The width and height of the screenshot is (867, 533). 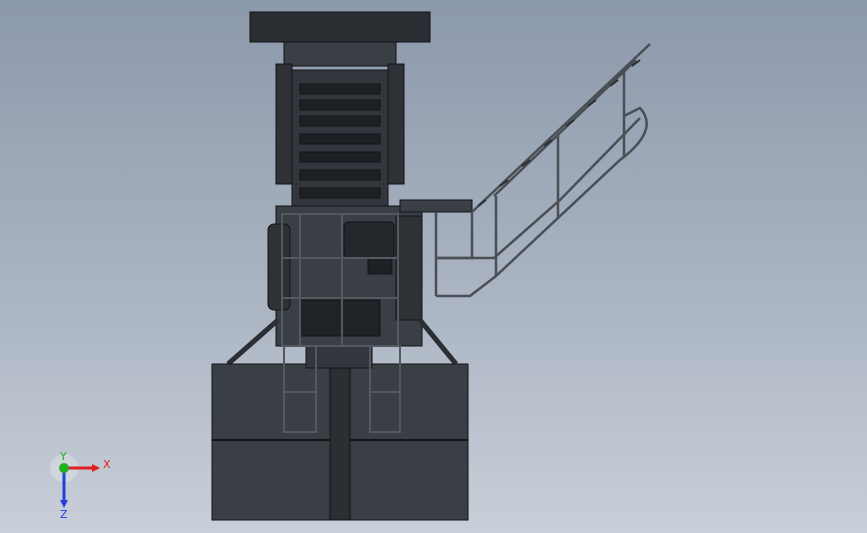 What do you see at coordinates (284, 124) in the screenshot?
I see `left-column` at bounding box center [284, 124].